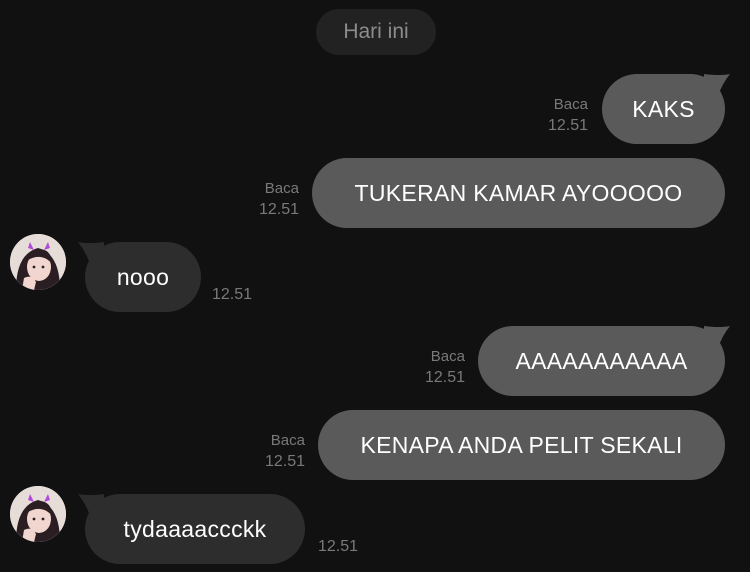 The image size is (750, 572). I want to click on message-text: KAKS, so click(663, 108).